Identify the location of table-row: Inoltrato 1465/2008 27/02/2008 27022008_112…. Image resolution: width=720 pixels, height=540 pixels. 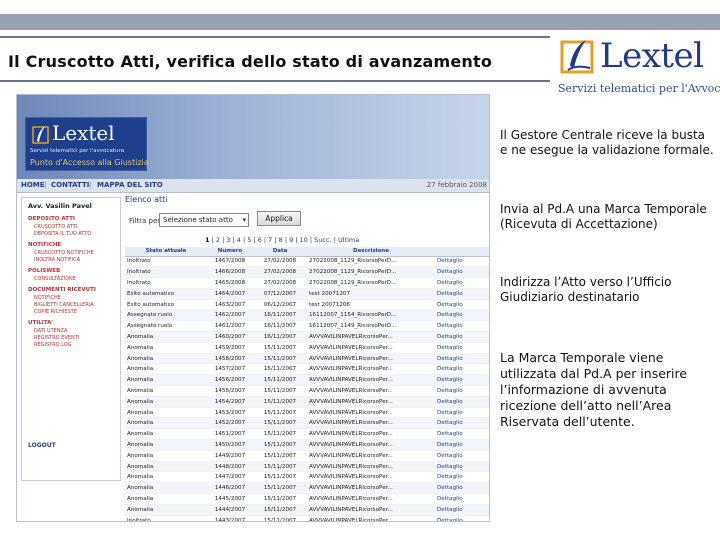
(307, 283).